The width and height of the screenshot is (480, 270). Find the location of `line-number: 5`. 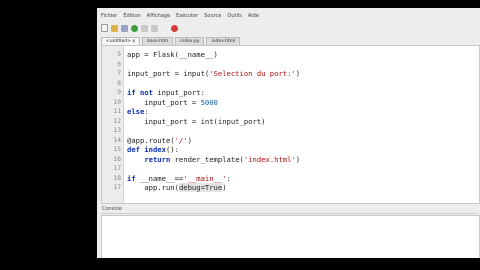

line-number: 5 is located at coordinates (119, 54).